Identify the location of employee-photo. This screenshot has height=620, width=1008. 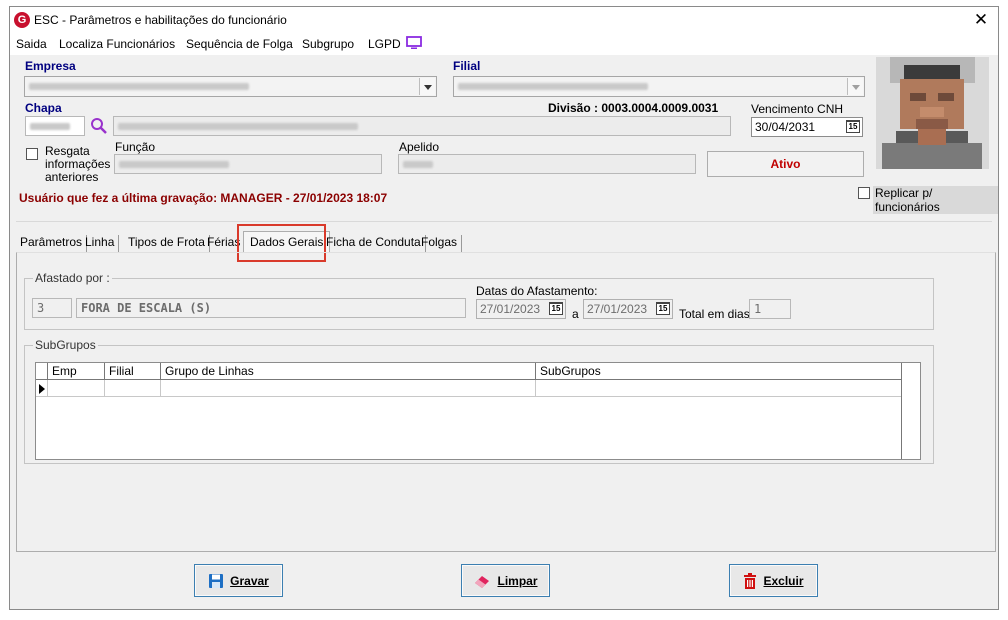
(932, 113).